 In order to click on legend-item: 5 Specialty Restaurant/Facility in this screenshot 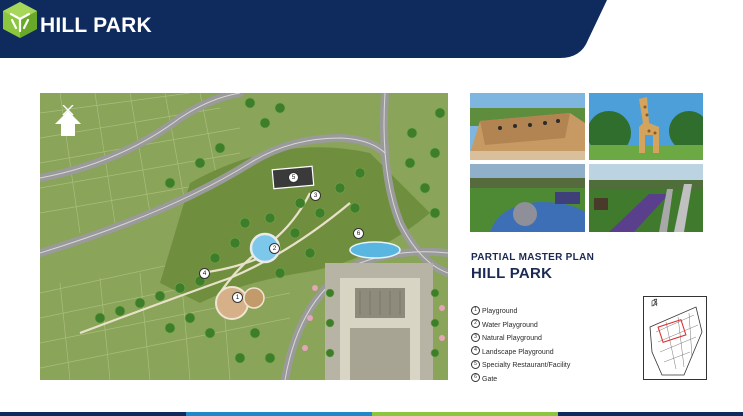, I will do `click(520, 366)`.